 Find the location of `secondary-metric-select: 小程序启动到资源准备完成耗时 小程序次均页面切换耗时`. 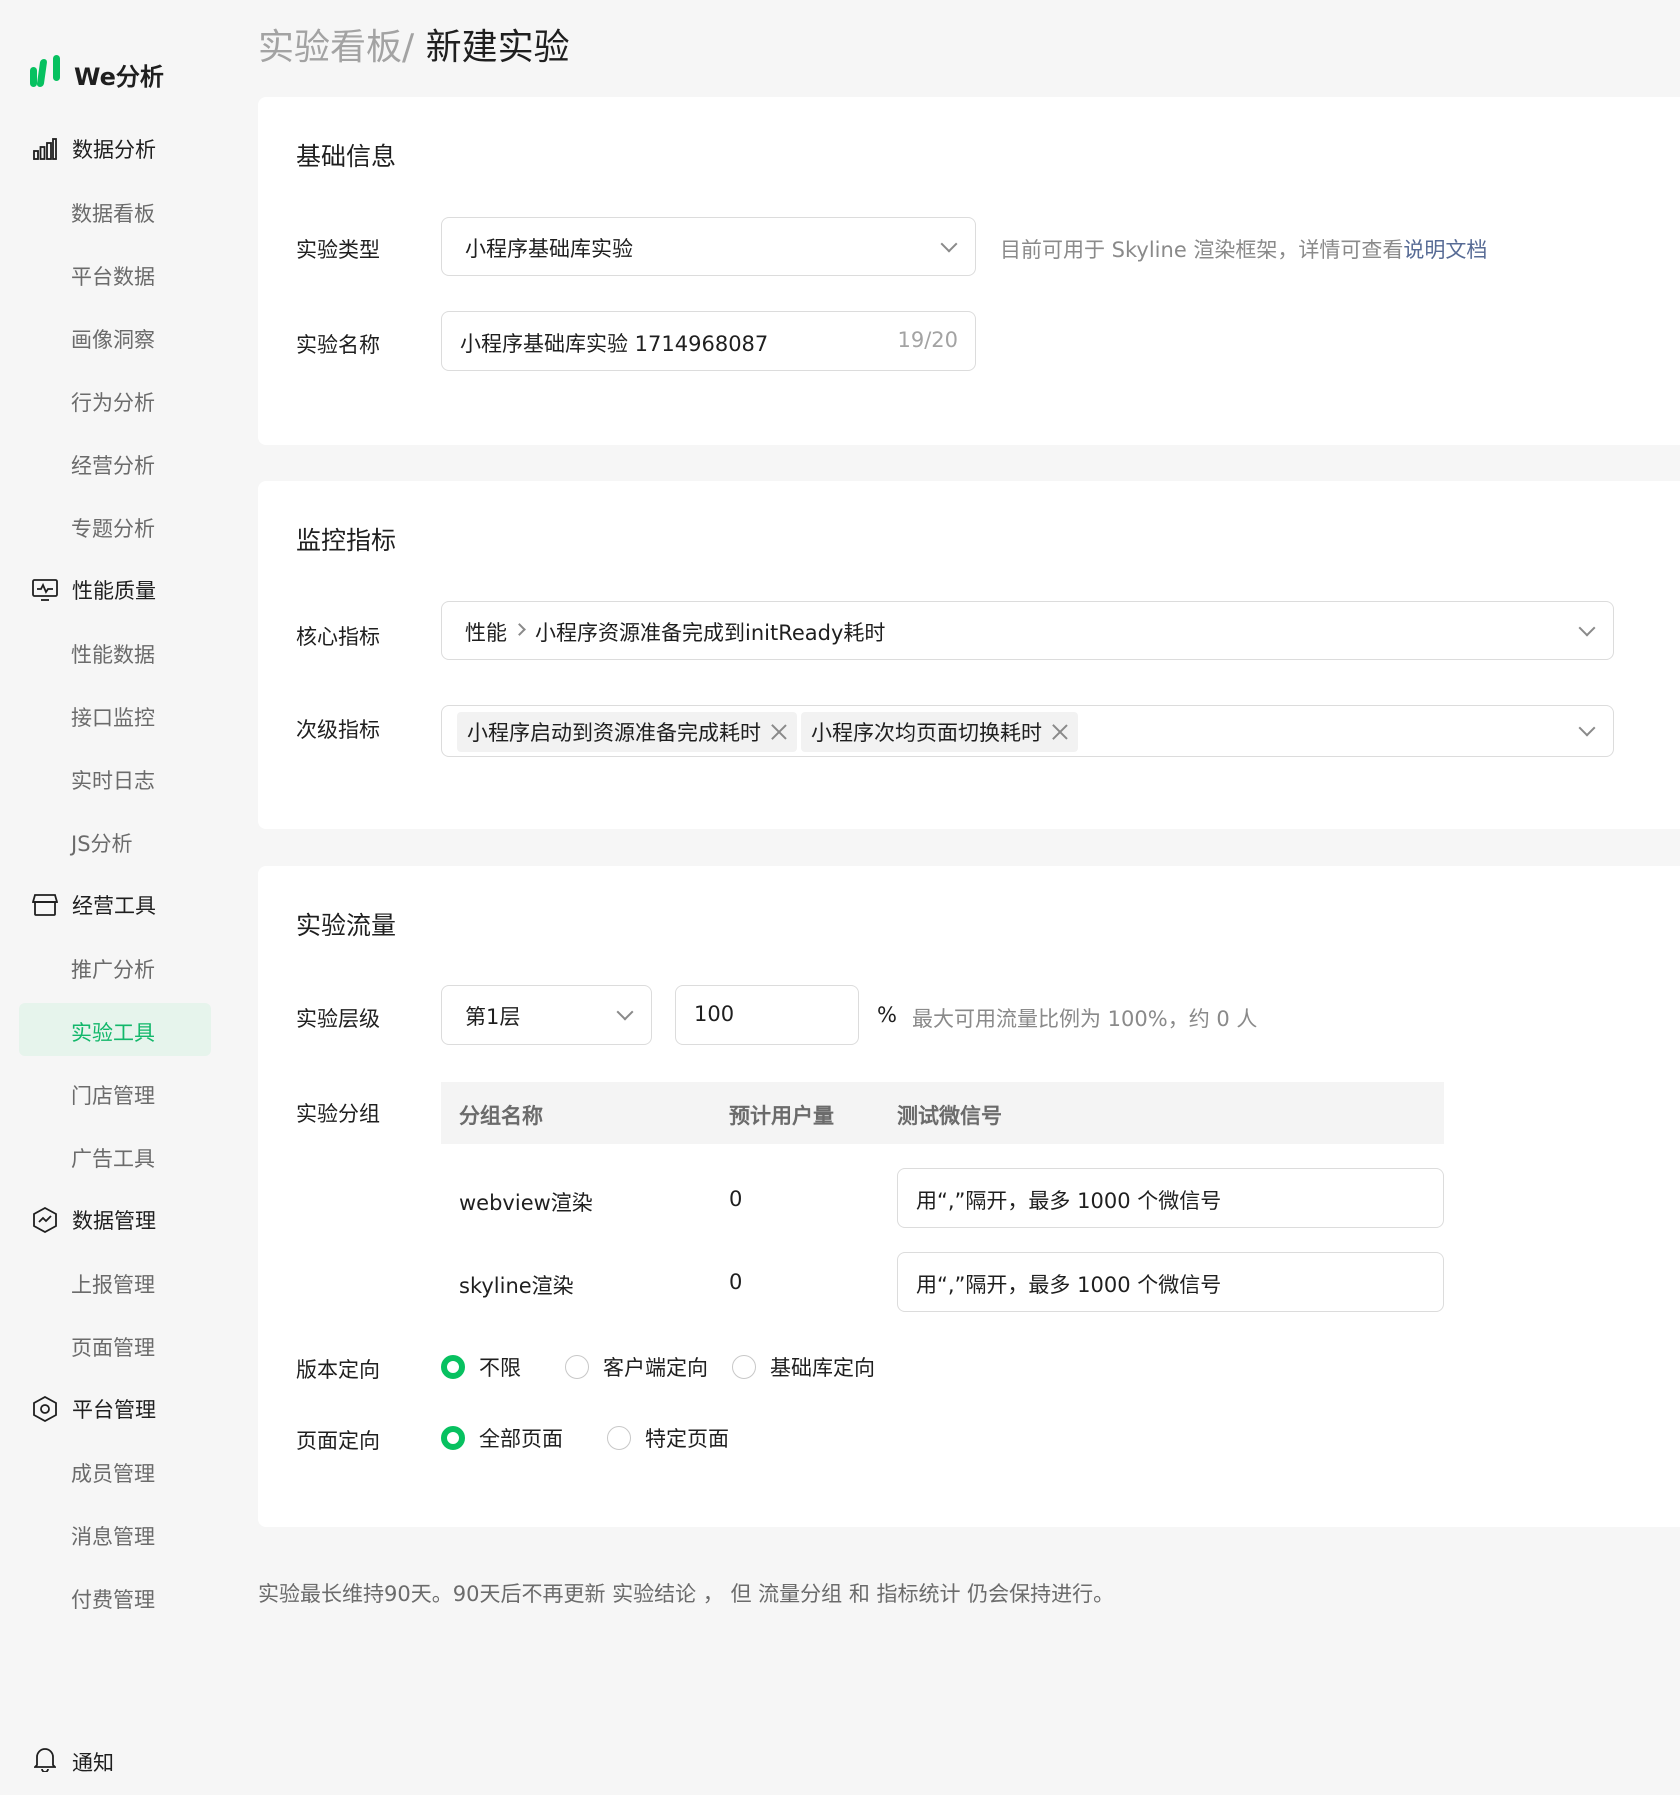

secondary-metric-select: 小程序启动到资源准备完成耗时 小程序次均页面切换耗时 is located at coordinates (1027, 731).